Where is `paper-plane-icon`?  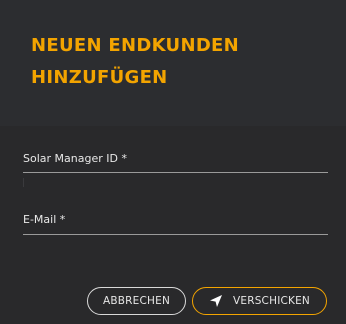 paper-plane-icon is located at coordinates (216, 301).